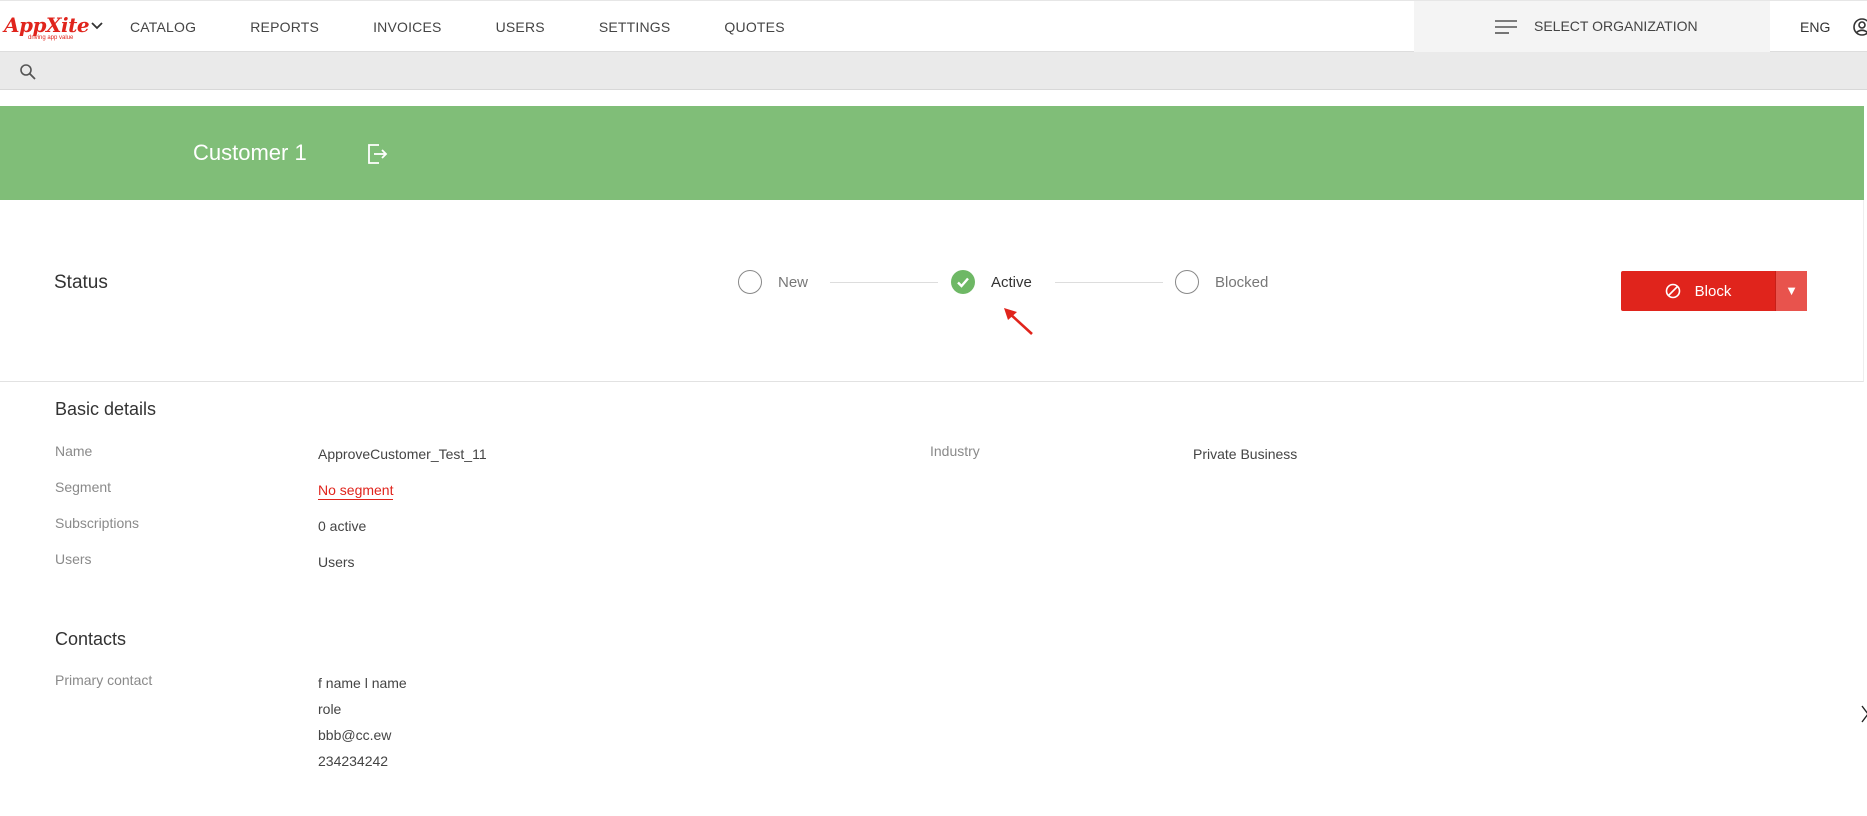  I want to click on users-value: Users, so click(336, 562).